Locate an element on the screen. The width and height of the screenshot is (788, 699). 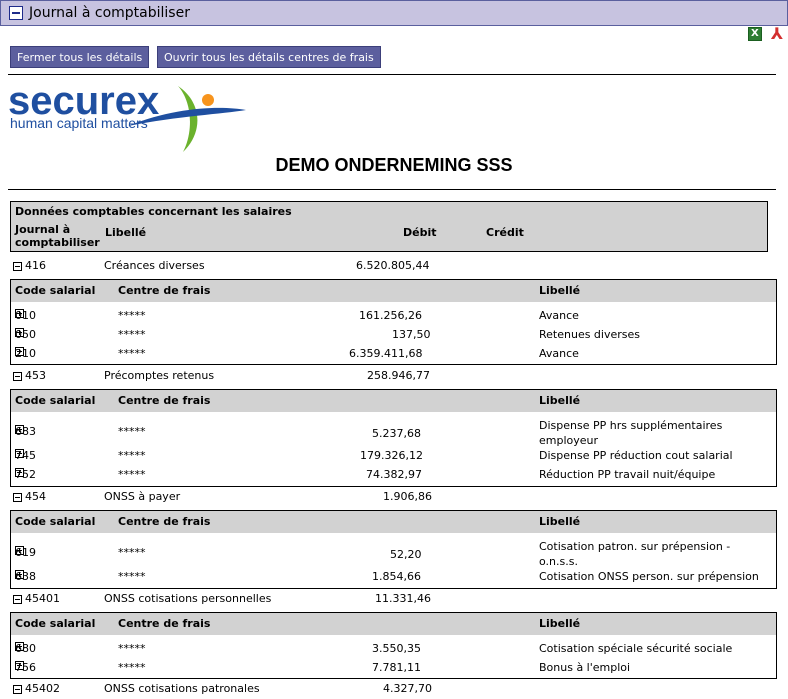
row-libelle: Dispense PP hrs supplémentaires is located at coordinates (631, 425).